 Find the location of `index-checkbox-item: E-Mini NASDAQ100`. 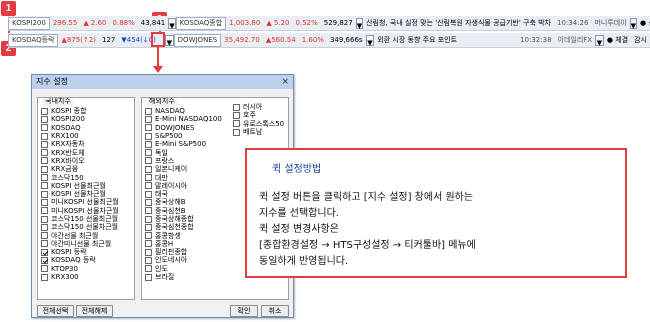

index-checkbox-item: E-Mini NASDAQ100 is located at coordinates (189, 119).